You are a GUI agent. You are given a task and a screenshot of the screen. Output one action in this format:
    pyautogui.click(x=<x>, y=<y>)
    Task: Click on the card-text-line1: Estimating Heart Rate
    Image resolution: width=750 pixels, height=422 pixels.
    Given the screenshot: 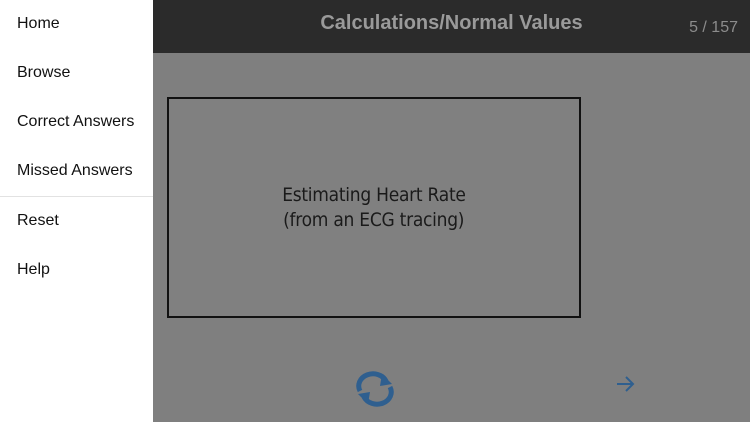 What is the action you would take?
    pyautogui.click(x=374, y=194)
    